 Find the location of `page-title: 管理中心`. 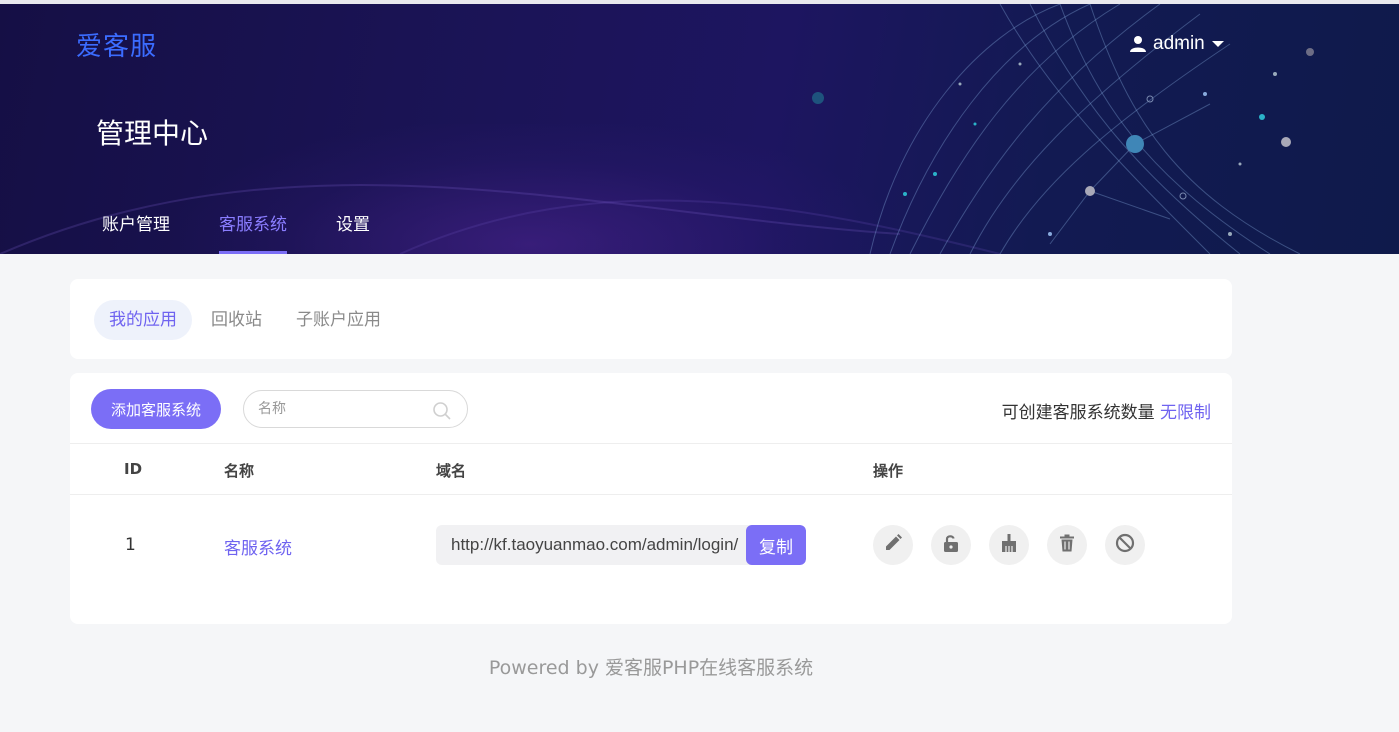

page-title: 管理中心 is located at coordinates (152, 133).